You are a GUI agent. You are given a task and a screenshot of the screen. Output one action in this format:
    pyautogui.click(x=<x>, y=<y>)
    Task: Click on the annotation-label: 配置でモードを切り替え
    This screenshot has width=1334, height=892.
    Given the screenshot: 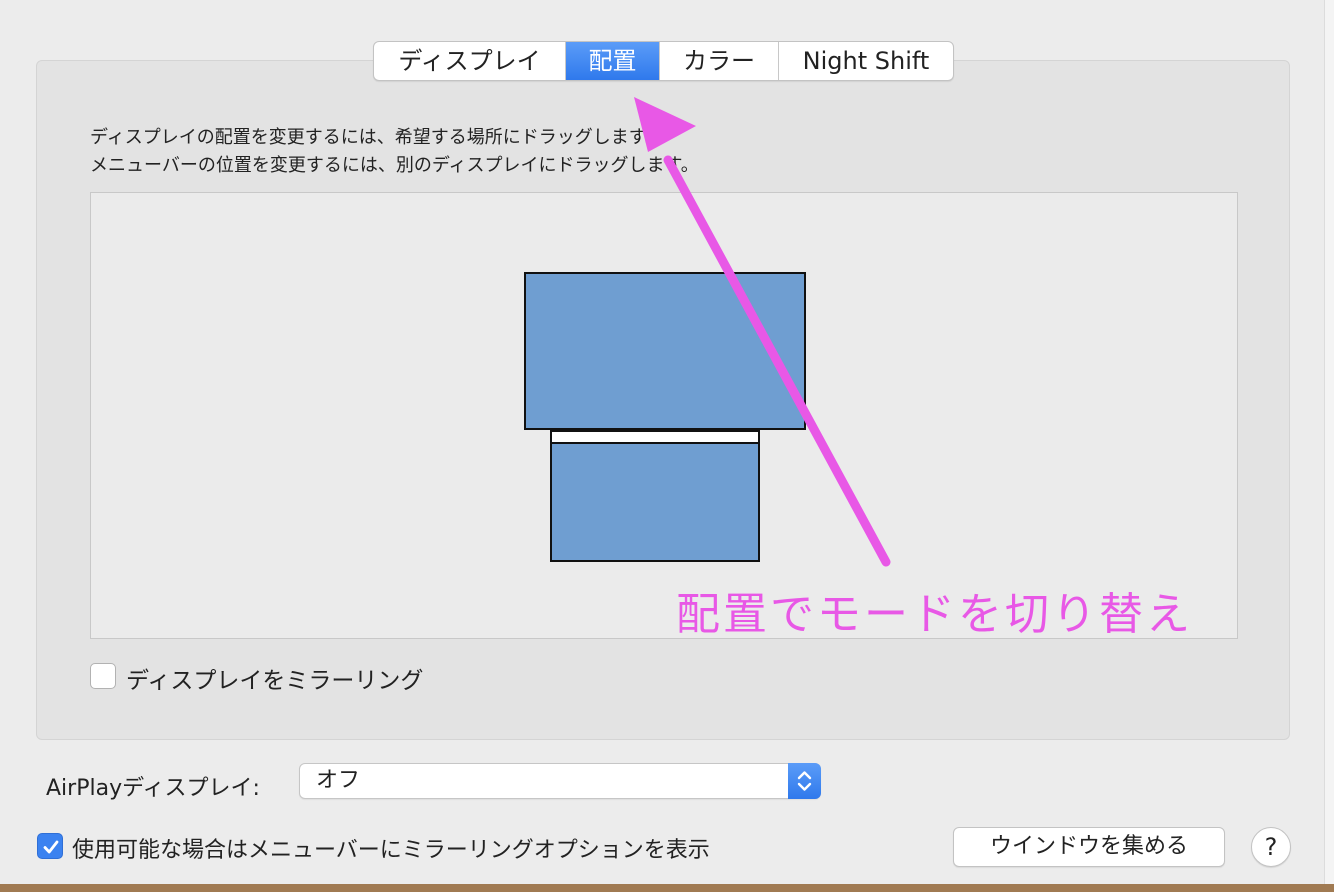 What is the action you would take?
    pyautogui.click(x=934, y=614)
    